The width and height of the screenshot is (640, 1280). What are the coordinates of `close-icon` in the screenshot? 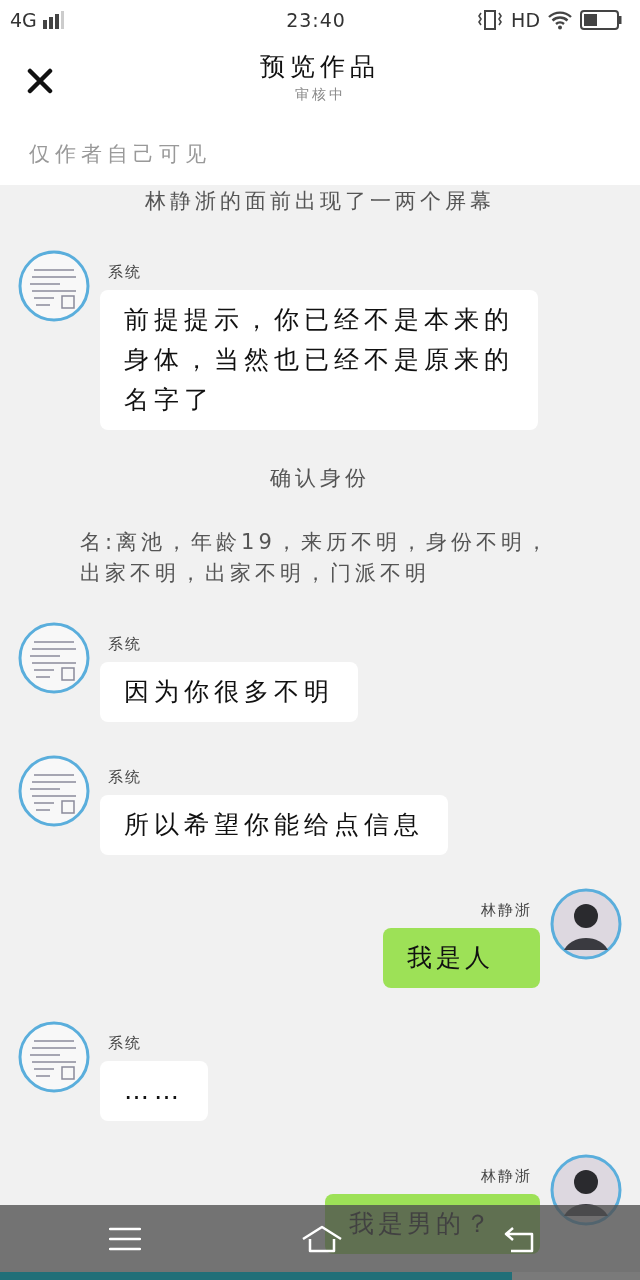 It's located at (40, 81).